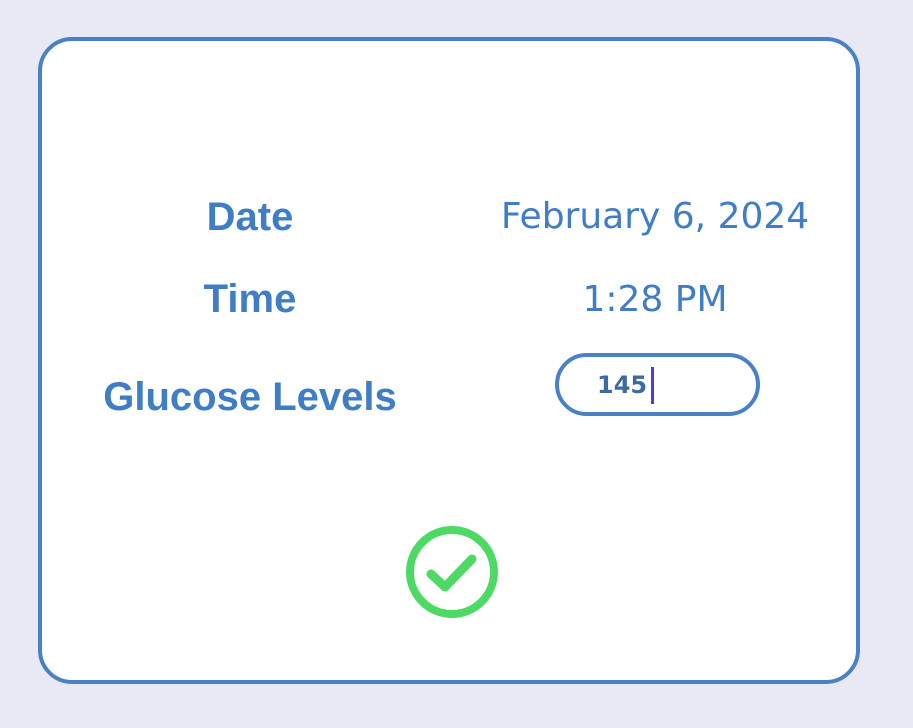 The width and height of the screenshot is (913, 728). I want to click on time-value: 1:28 PM, so click(655, 299).